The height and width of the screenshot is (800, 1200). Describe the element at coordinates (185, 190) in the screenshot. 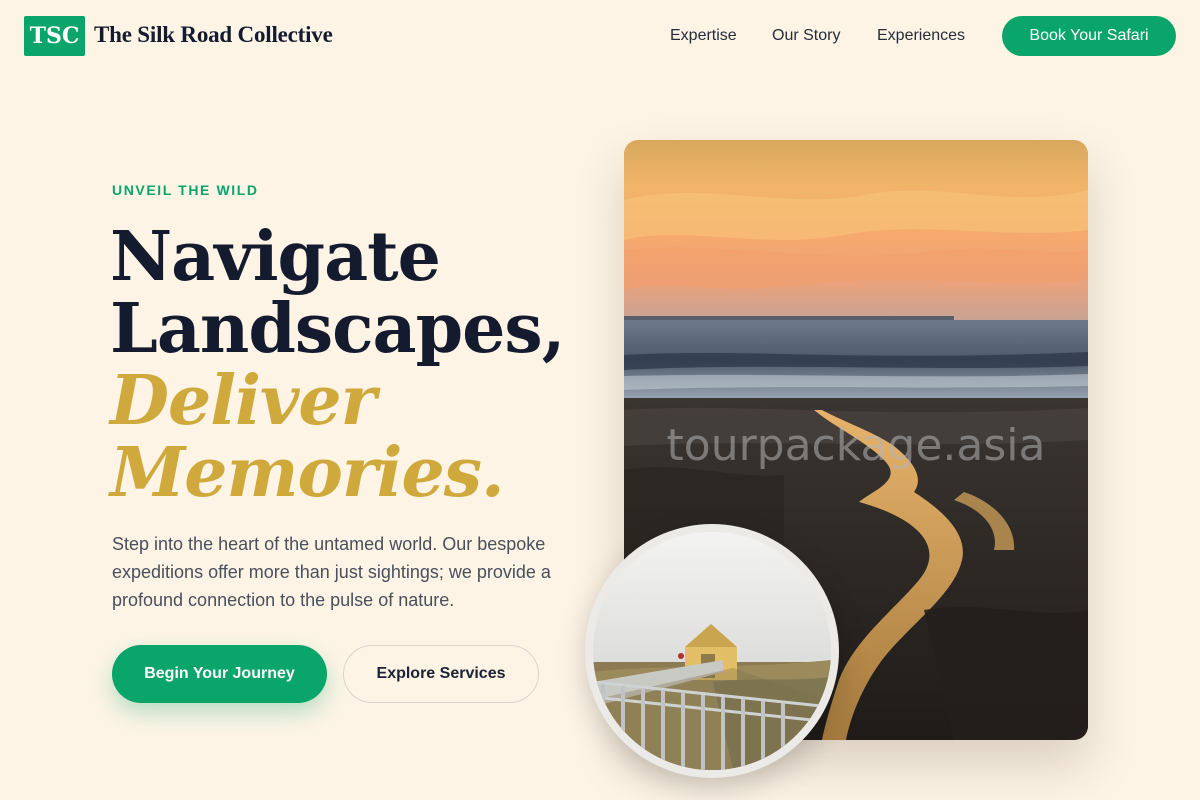

I see `hero-eyebrow: UNVEIL THE WILD` at that location.